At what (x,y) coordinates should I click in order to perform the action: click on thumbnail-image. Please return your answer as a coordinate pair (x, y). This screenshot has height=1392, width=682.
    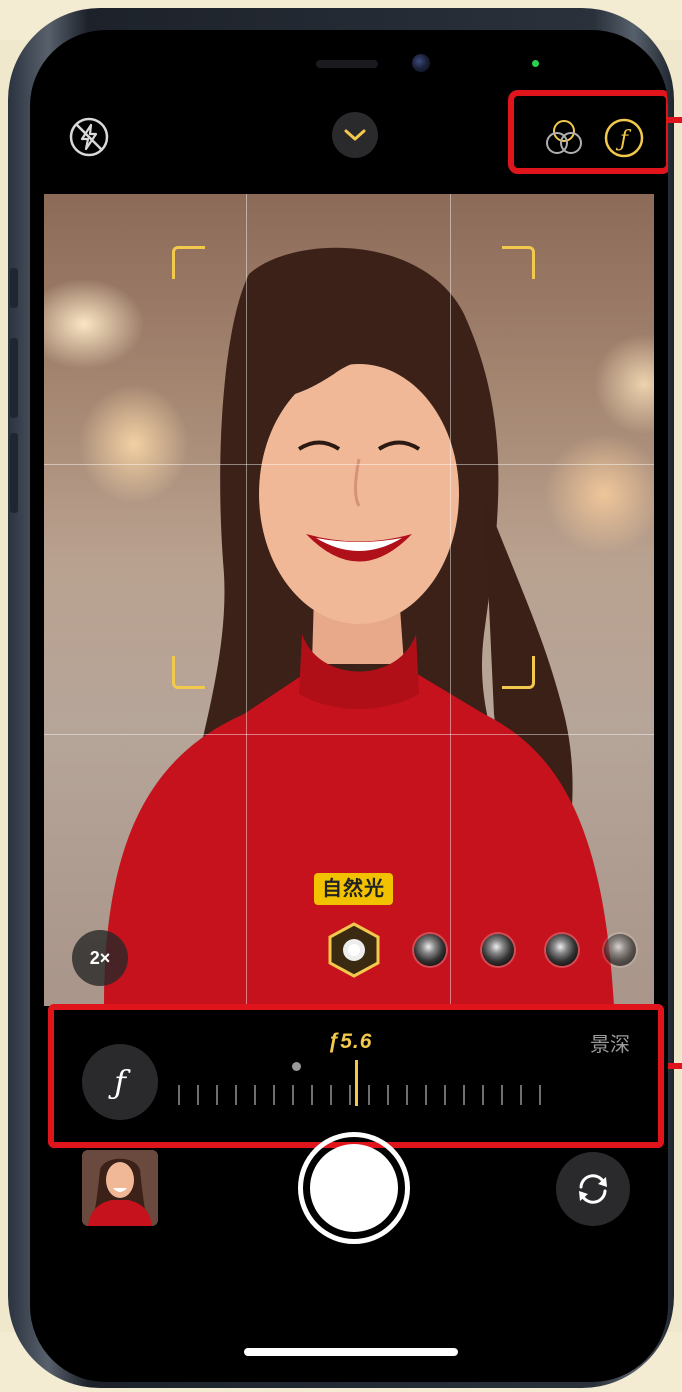
    Looking at the image, I should click on (120, 1188).